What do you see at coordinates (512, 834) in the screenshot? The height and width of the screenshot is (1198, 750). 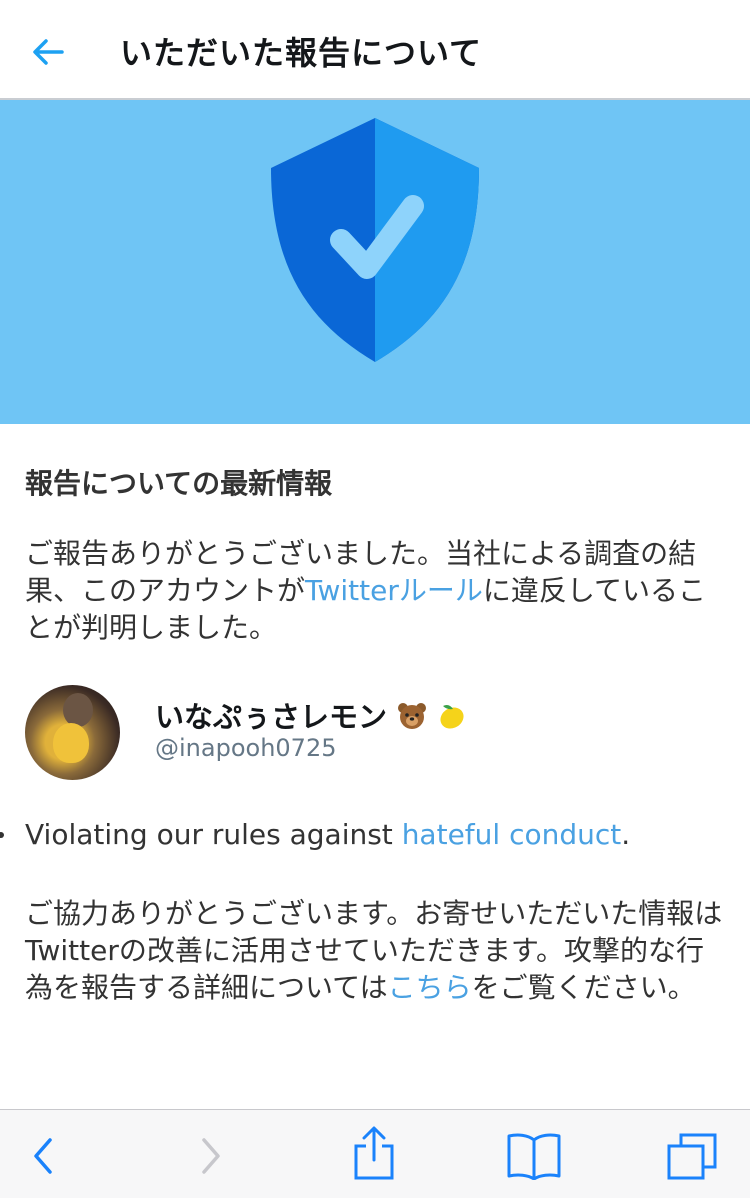 I see `hateful-conduct-link: hateful conduct` at bounding box center [512, 834].